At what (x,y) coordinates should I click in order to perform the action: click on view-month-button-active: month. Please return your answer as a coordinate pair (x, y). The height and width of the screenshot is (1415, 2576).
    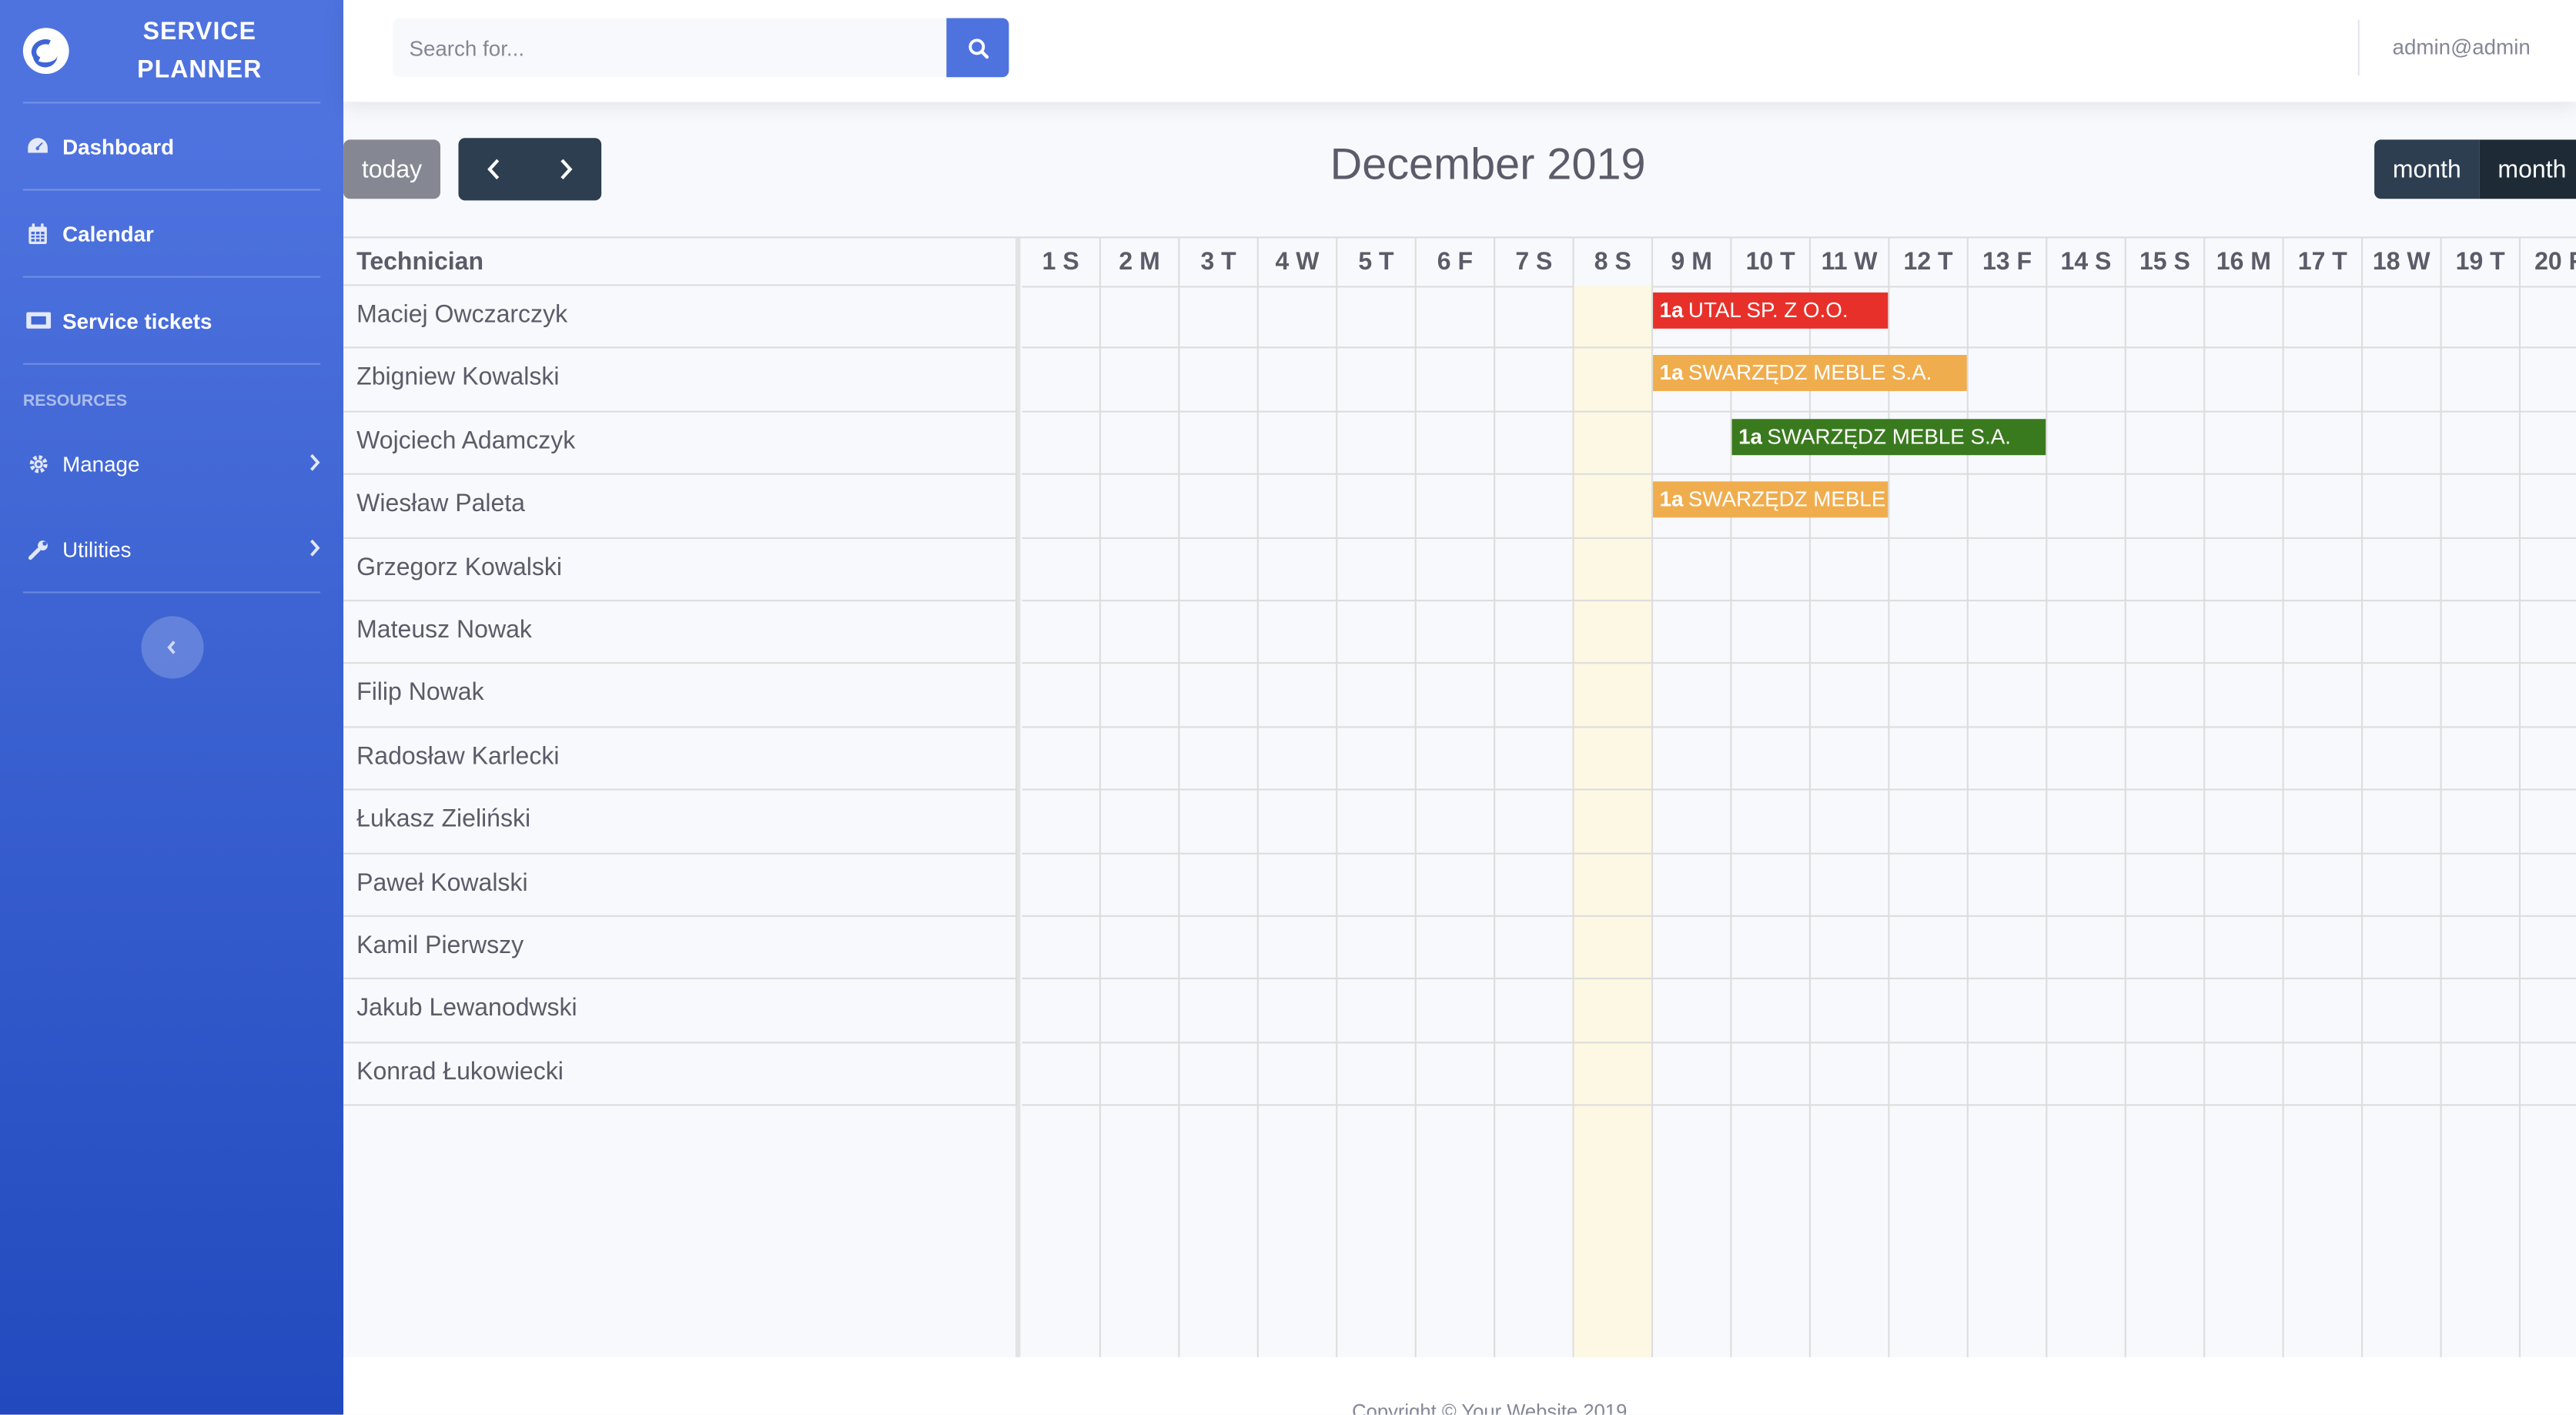
    Looking at the image, I should click on (2527, 169).